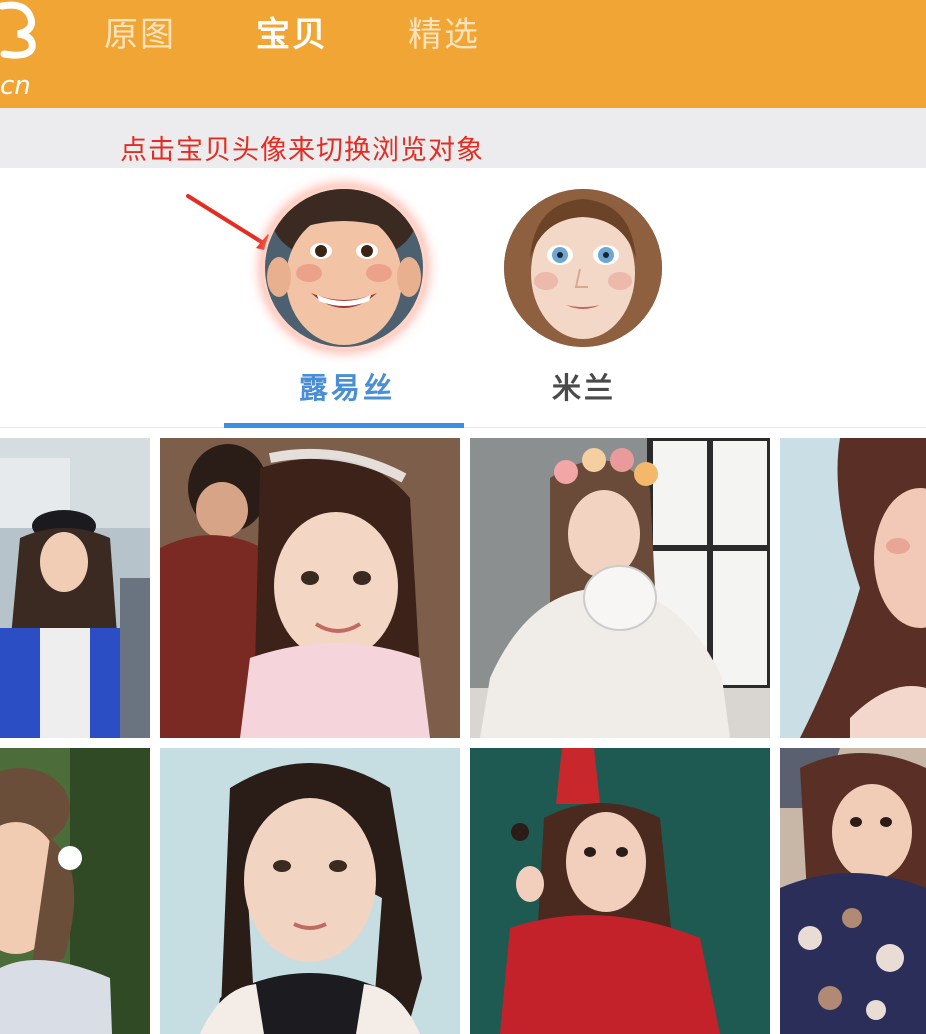 This screenshot has width=926, height=1034. I want to click on tab-original: 原图, so click(140, 35).